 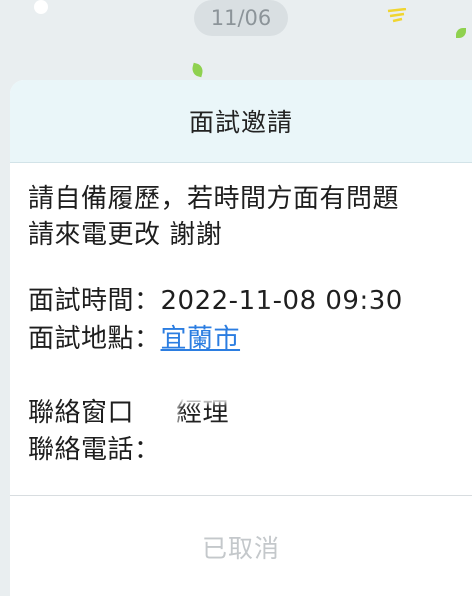 I want to click on card-title: 面試邀請, so click(x=240, y=122).